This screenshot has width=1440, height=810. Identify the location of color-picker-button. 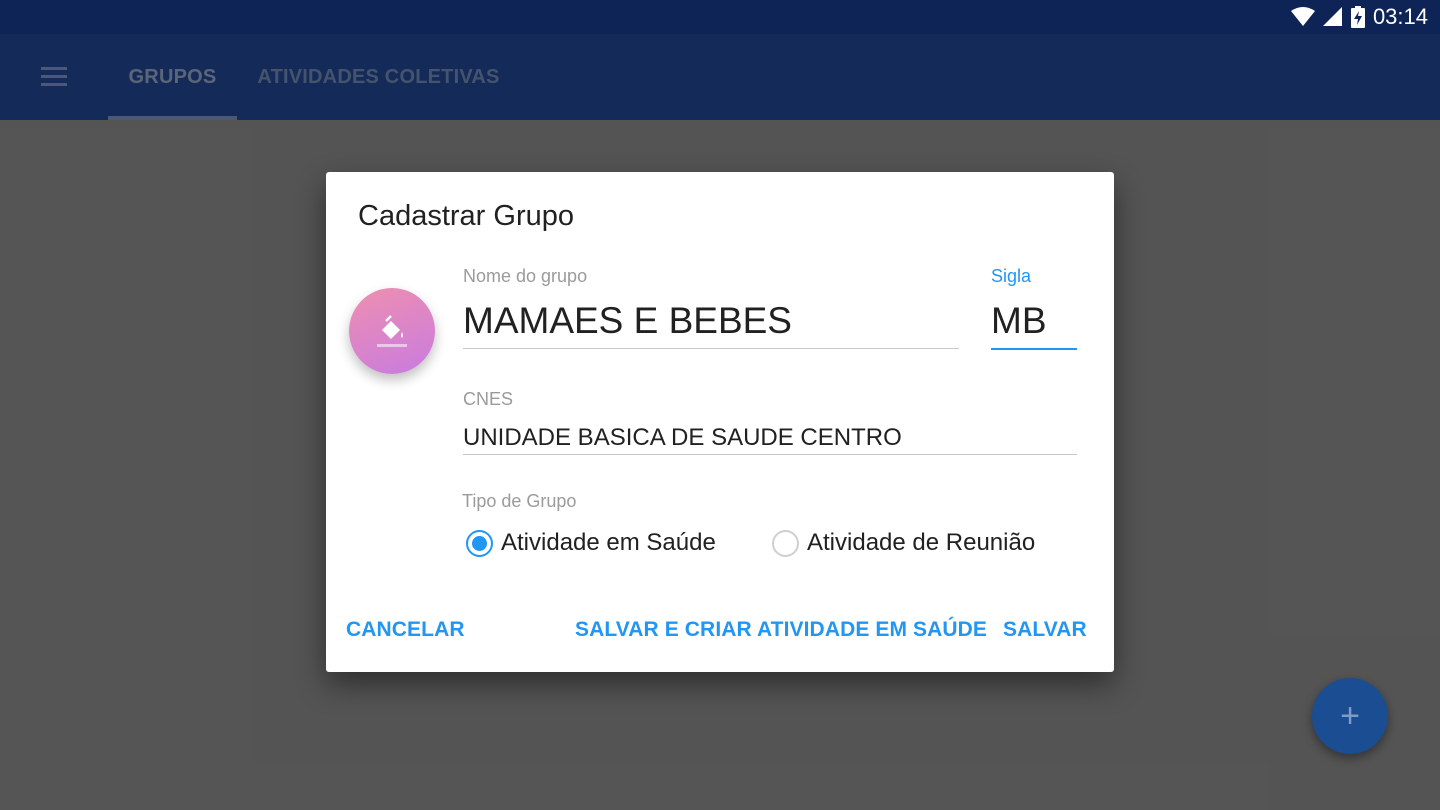
(392, 331).